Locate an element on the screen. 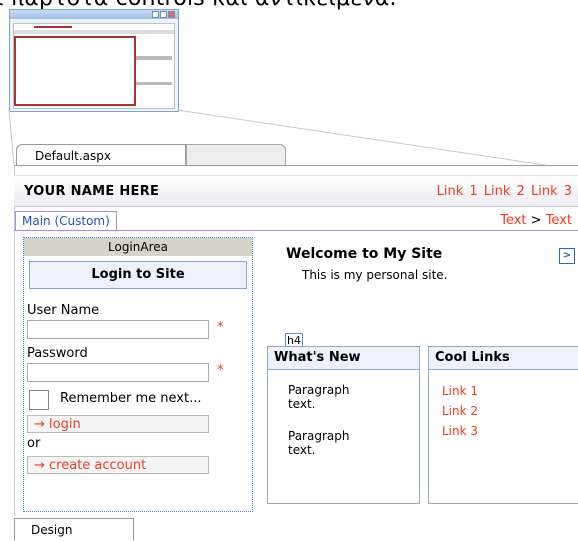 Image resolution: width=578 pixels, height=541 pixels. password-label: Password is located at coordinates (57, 353).